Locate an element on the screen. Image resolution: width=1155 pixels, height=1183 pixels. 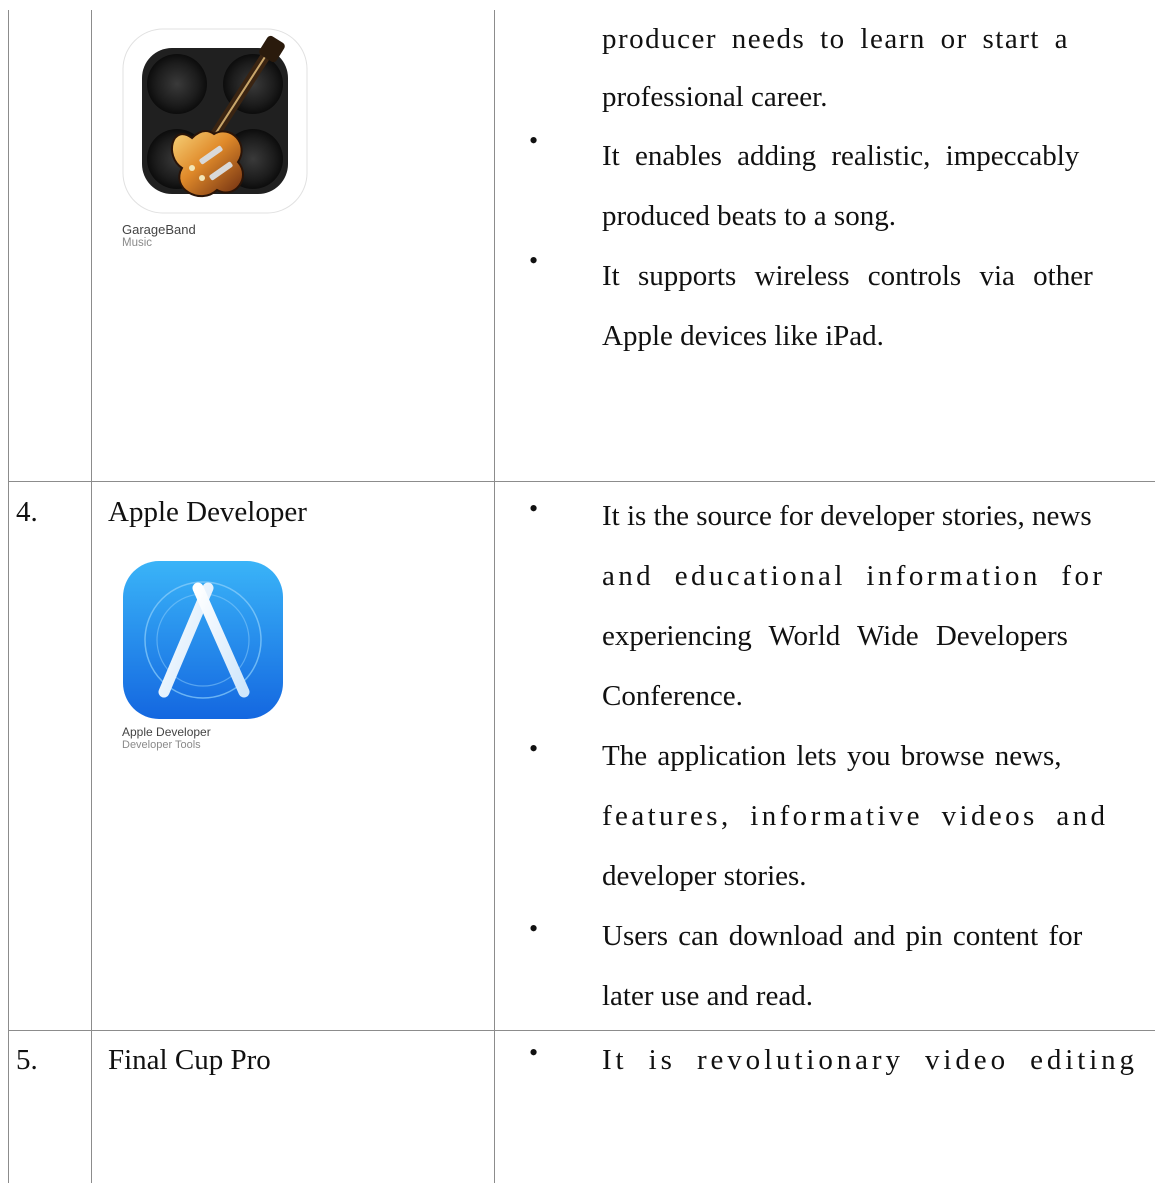
bullet-line: Apple devices like iPad. is located at coordinates (743, 336).